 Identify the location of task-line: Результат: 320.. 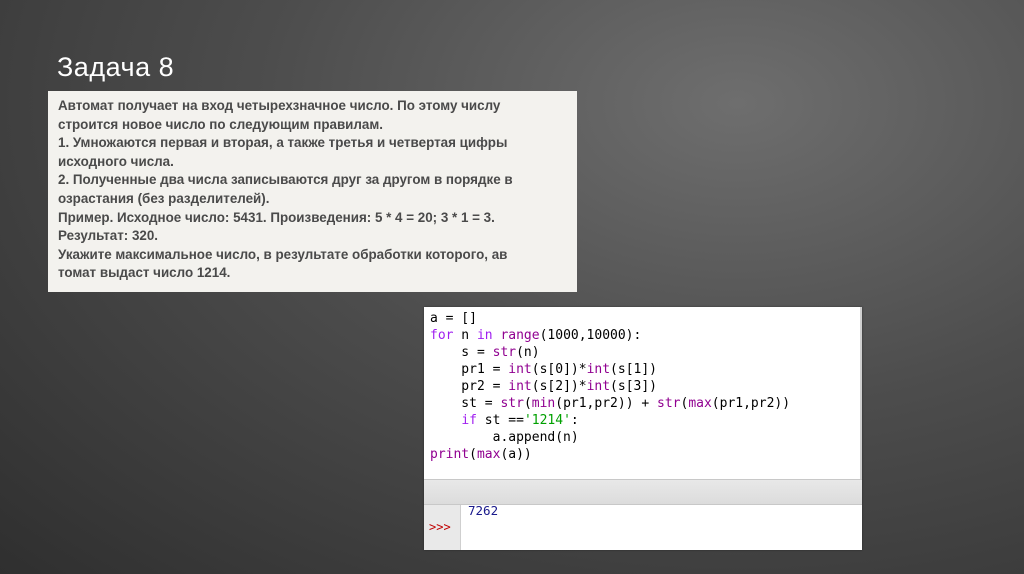
(108, 236).